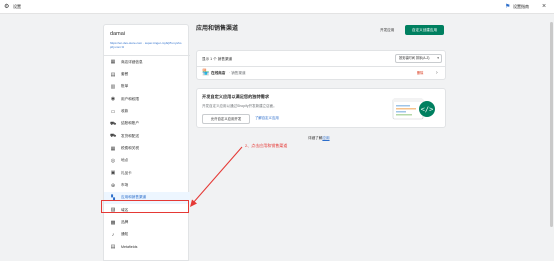 The width and height of the screenshot is (554, 261). I want to click on brand-icon: ▩, so click(113, 222).